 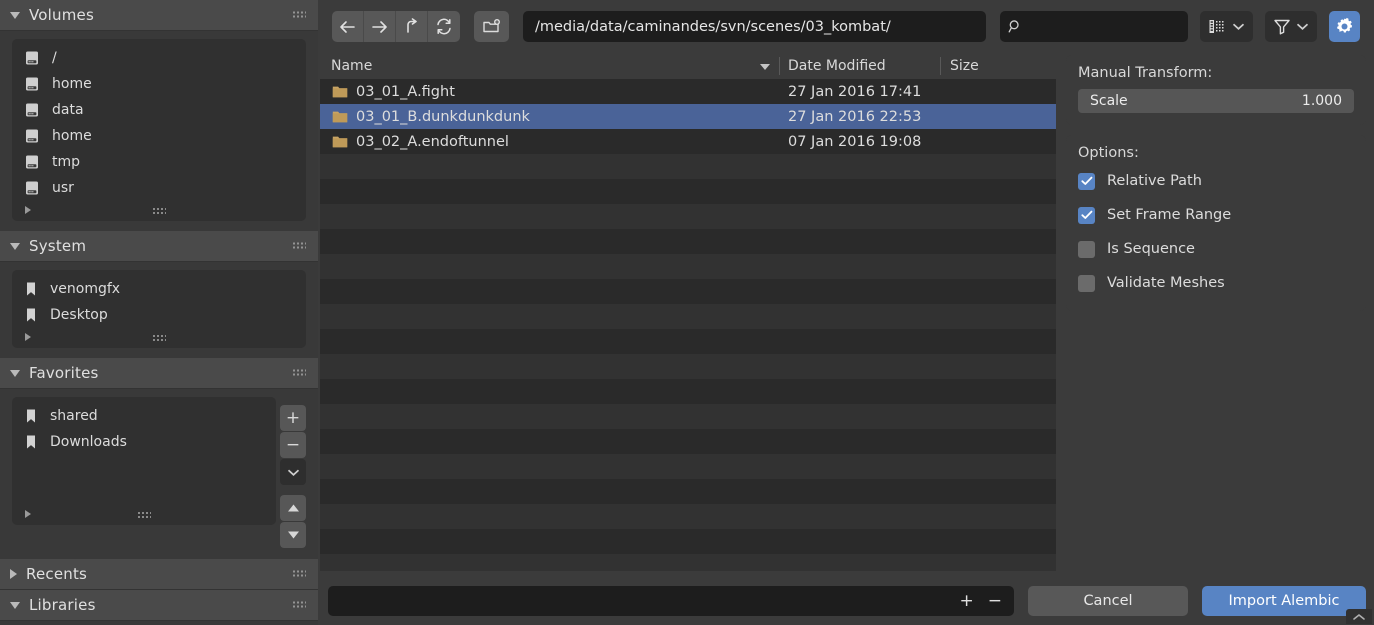 What do you see at coordinates (159, 188) in the screenshot?
I see `list-item: usr` at bounding box center [159, 188].